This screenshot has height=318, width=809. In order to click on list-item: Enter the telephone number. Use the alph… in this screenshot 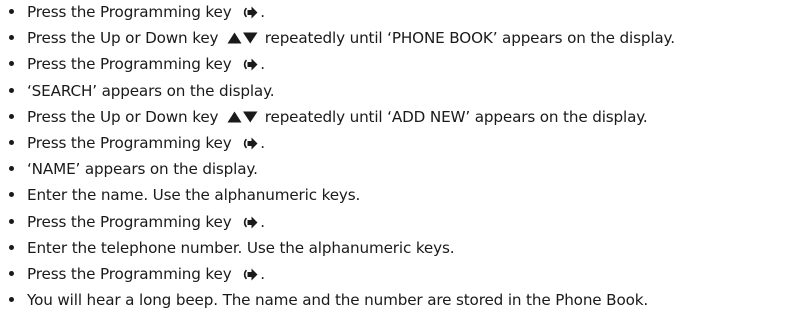, I will do `click(407, 250)`.